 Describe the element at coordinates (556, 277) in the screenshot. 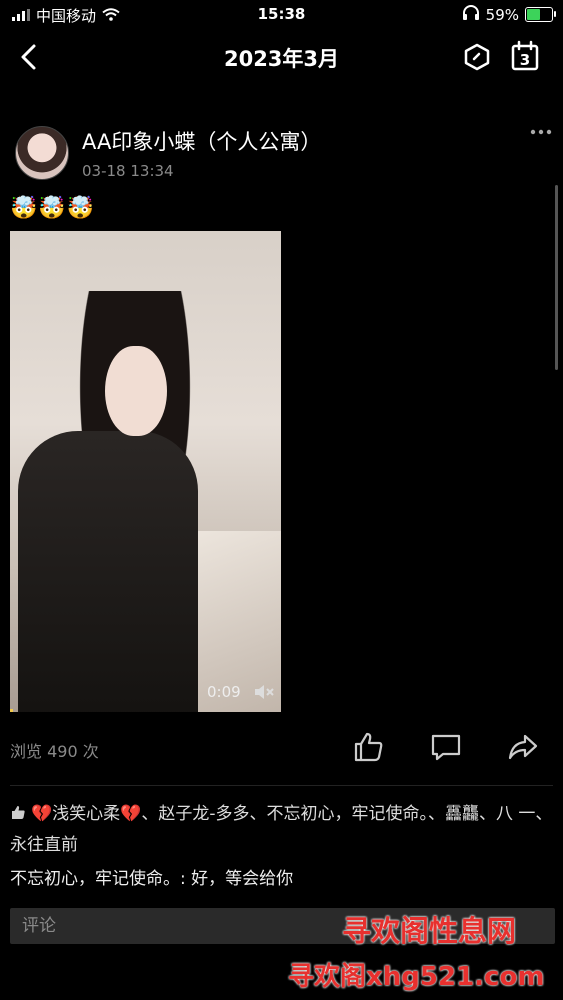

I see `scrollbar` at that location.